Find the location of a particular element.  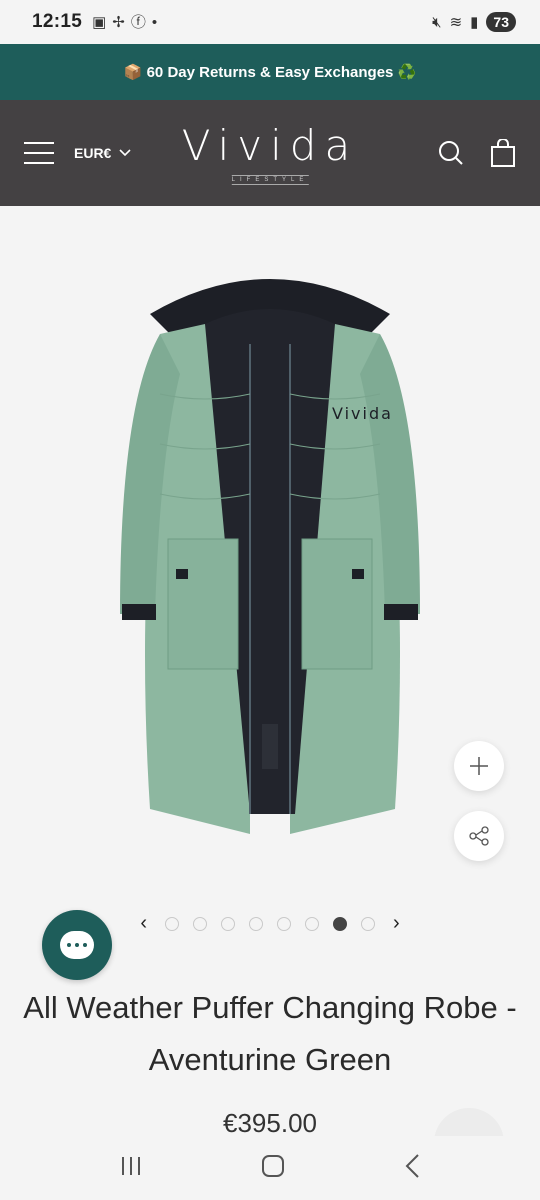

plus-icon is located at coordinates (479, 766).